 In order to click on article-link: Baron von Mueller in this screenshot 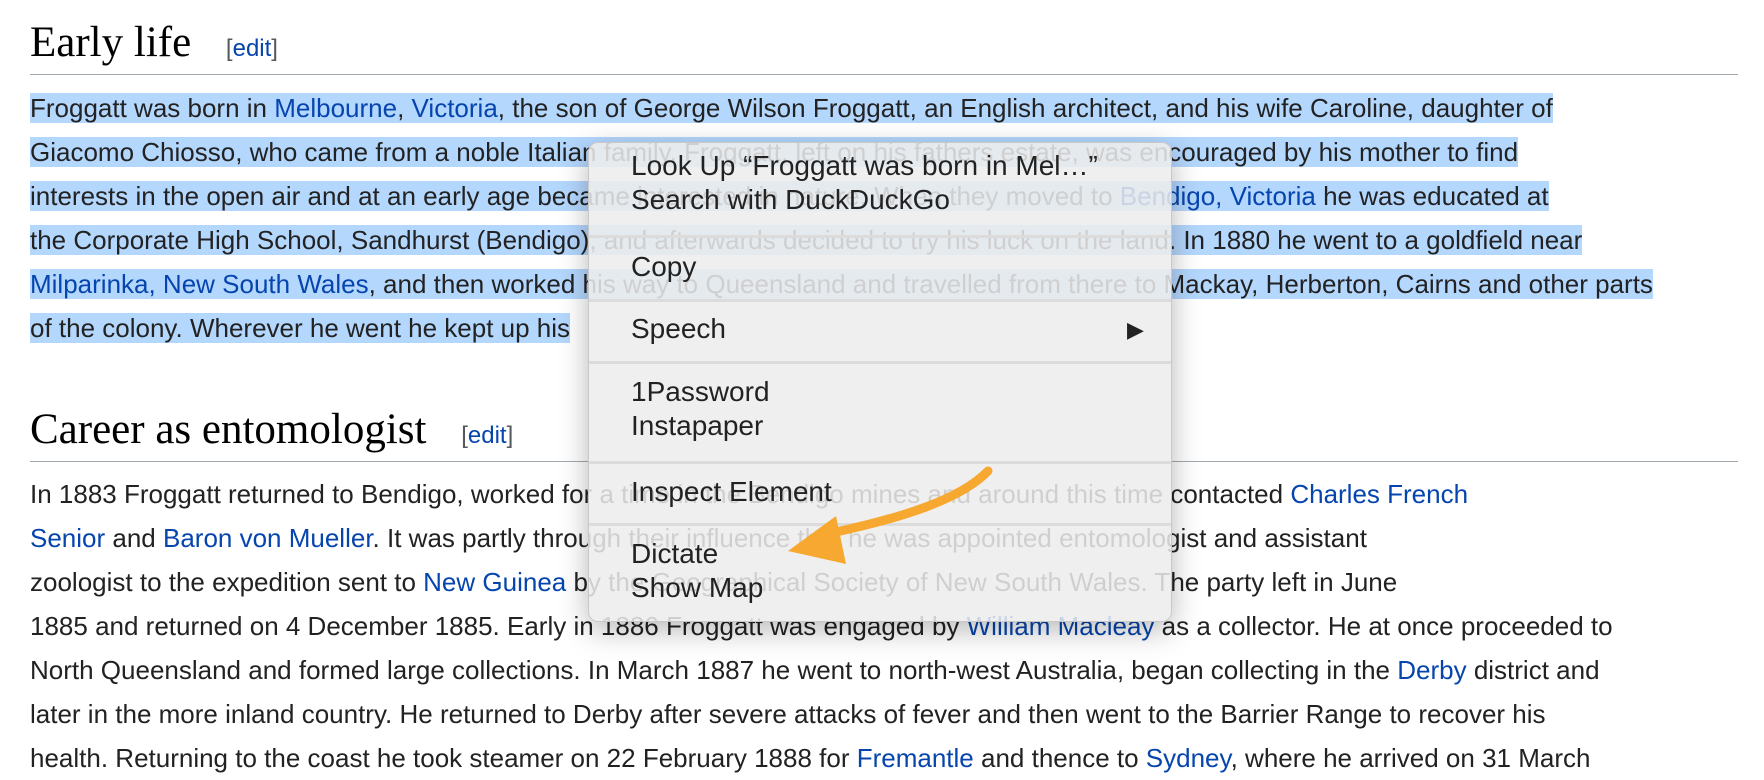, I will do `click(268, 538)`.